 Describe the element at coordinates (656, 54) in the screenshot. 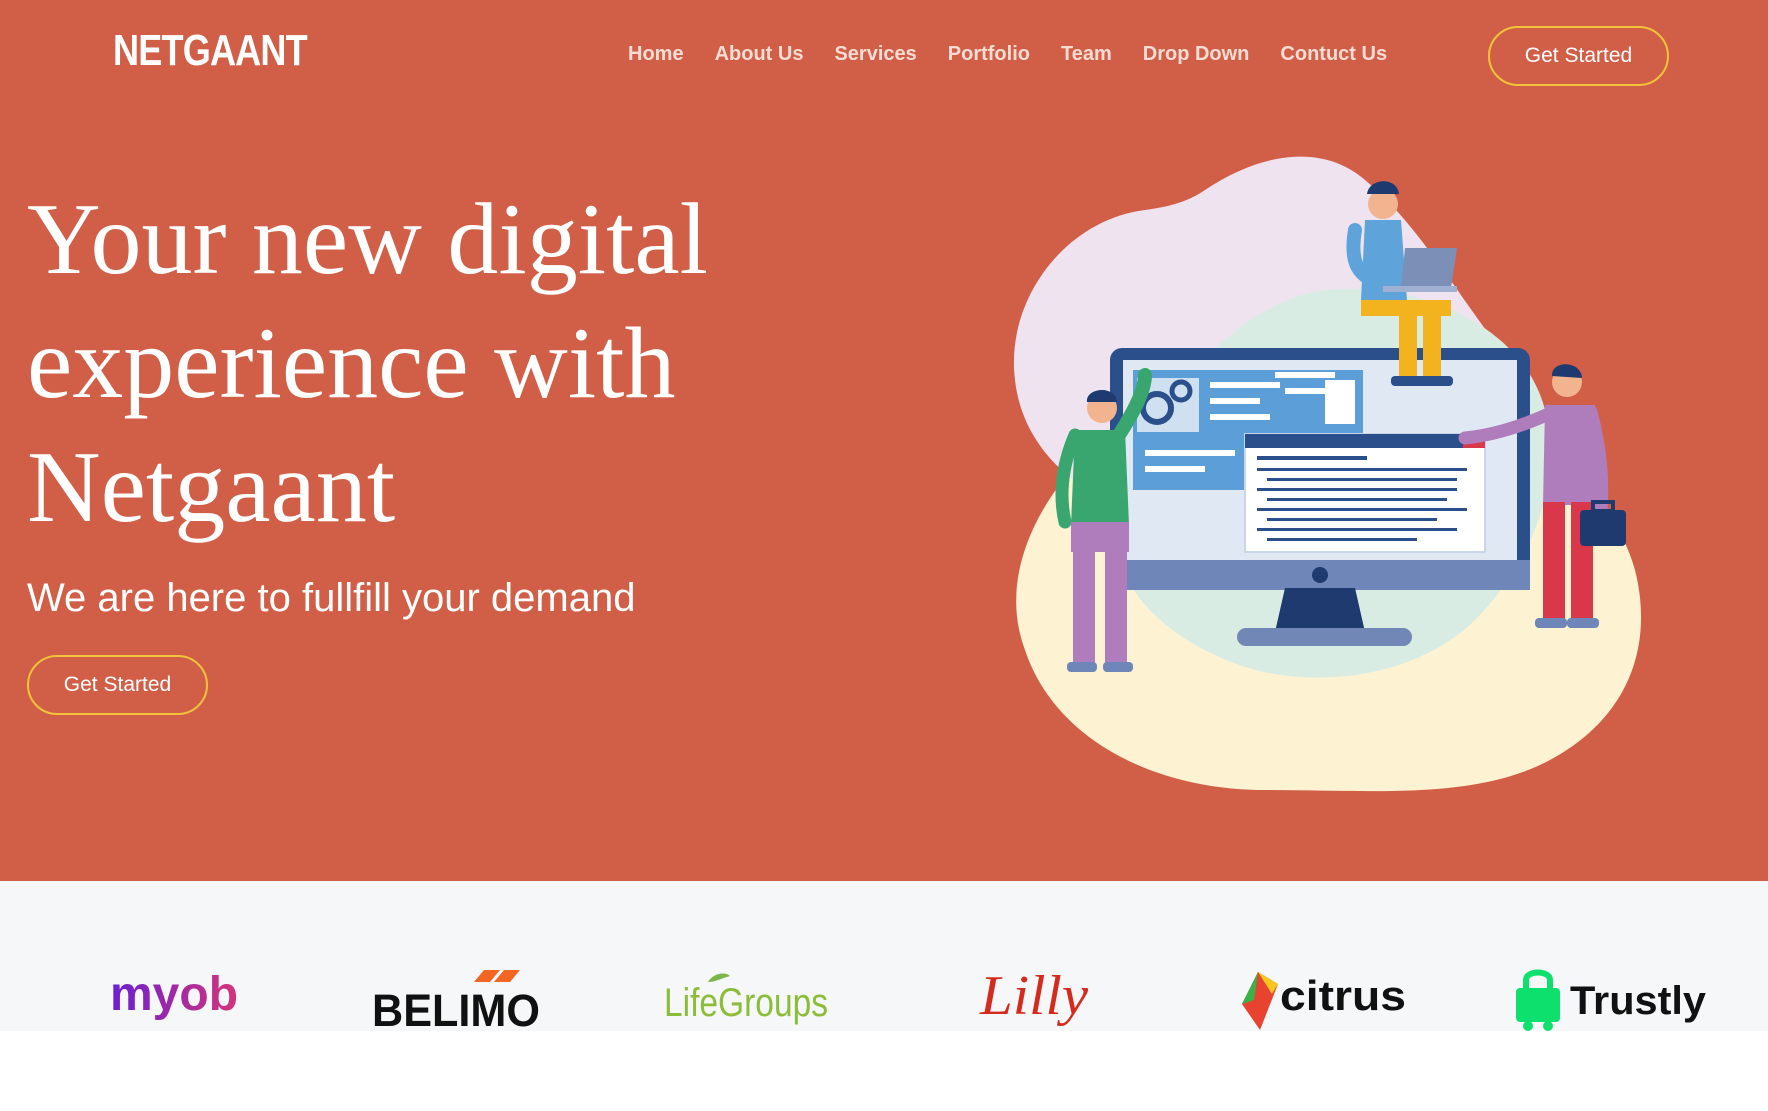

I see `nav-home: Home` at that location.